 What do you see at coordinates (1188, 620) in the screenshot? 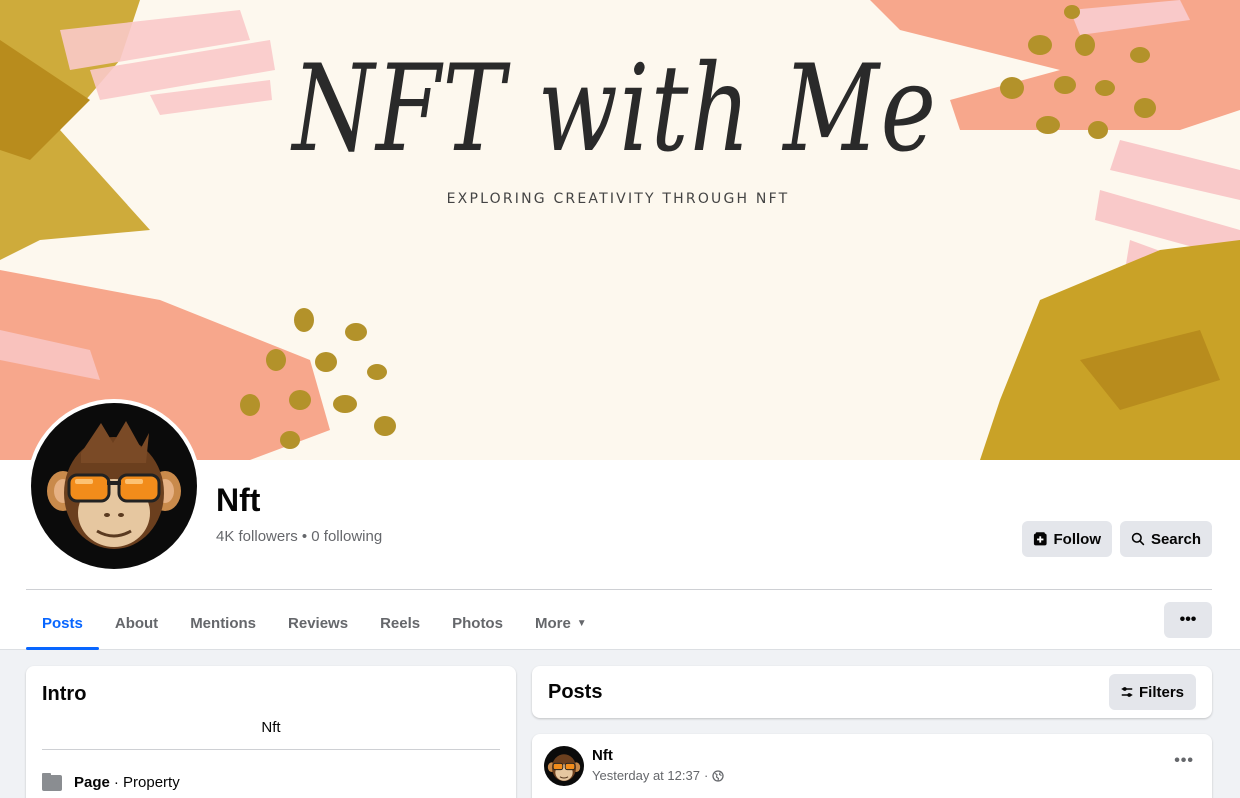
I see `more-options-button: •••` at bounding box center [1188, 620].